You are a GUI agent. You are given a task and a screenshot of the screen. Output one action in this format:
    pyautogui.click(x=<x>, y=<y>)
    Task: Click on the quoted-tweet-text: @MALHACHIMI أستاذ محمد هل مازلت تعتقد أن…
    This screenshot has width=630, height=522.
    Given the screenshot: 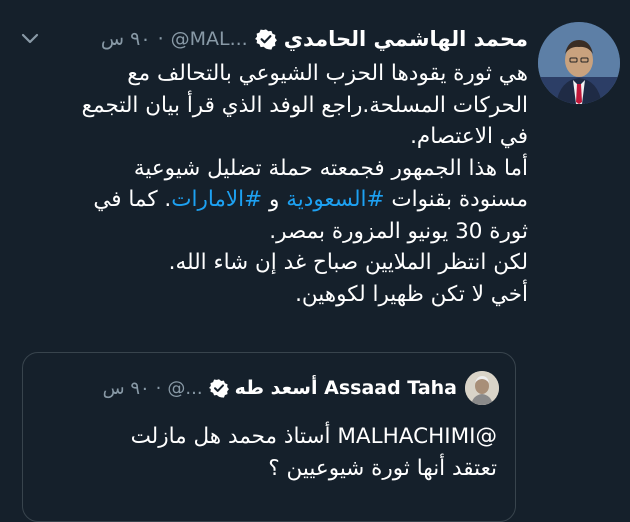 What is the action you would take?
    pyautogui.click(x=267, y=453)
    